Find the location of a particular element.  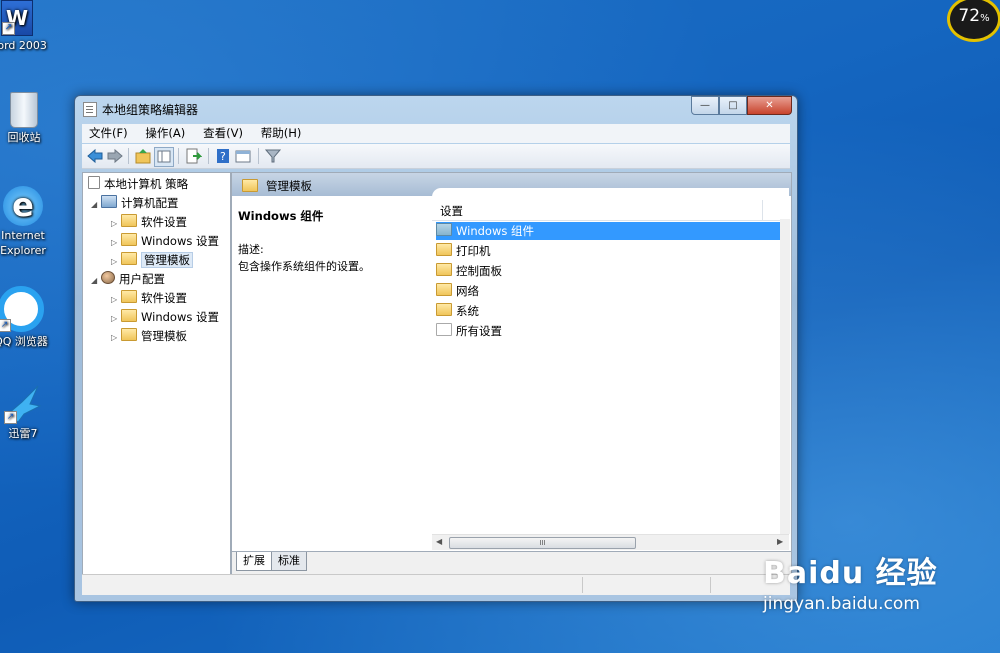

baidu-jingyan-watermark: Baidu 经验 jingyan.baidu.com is located at coordinates (850, 581).